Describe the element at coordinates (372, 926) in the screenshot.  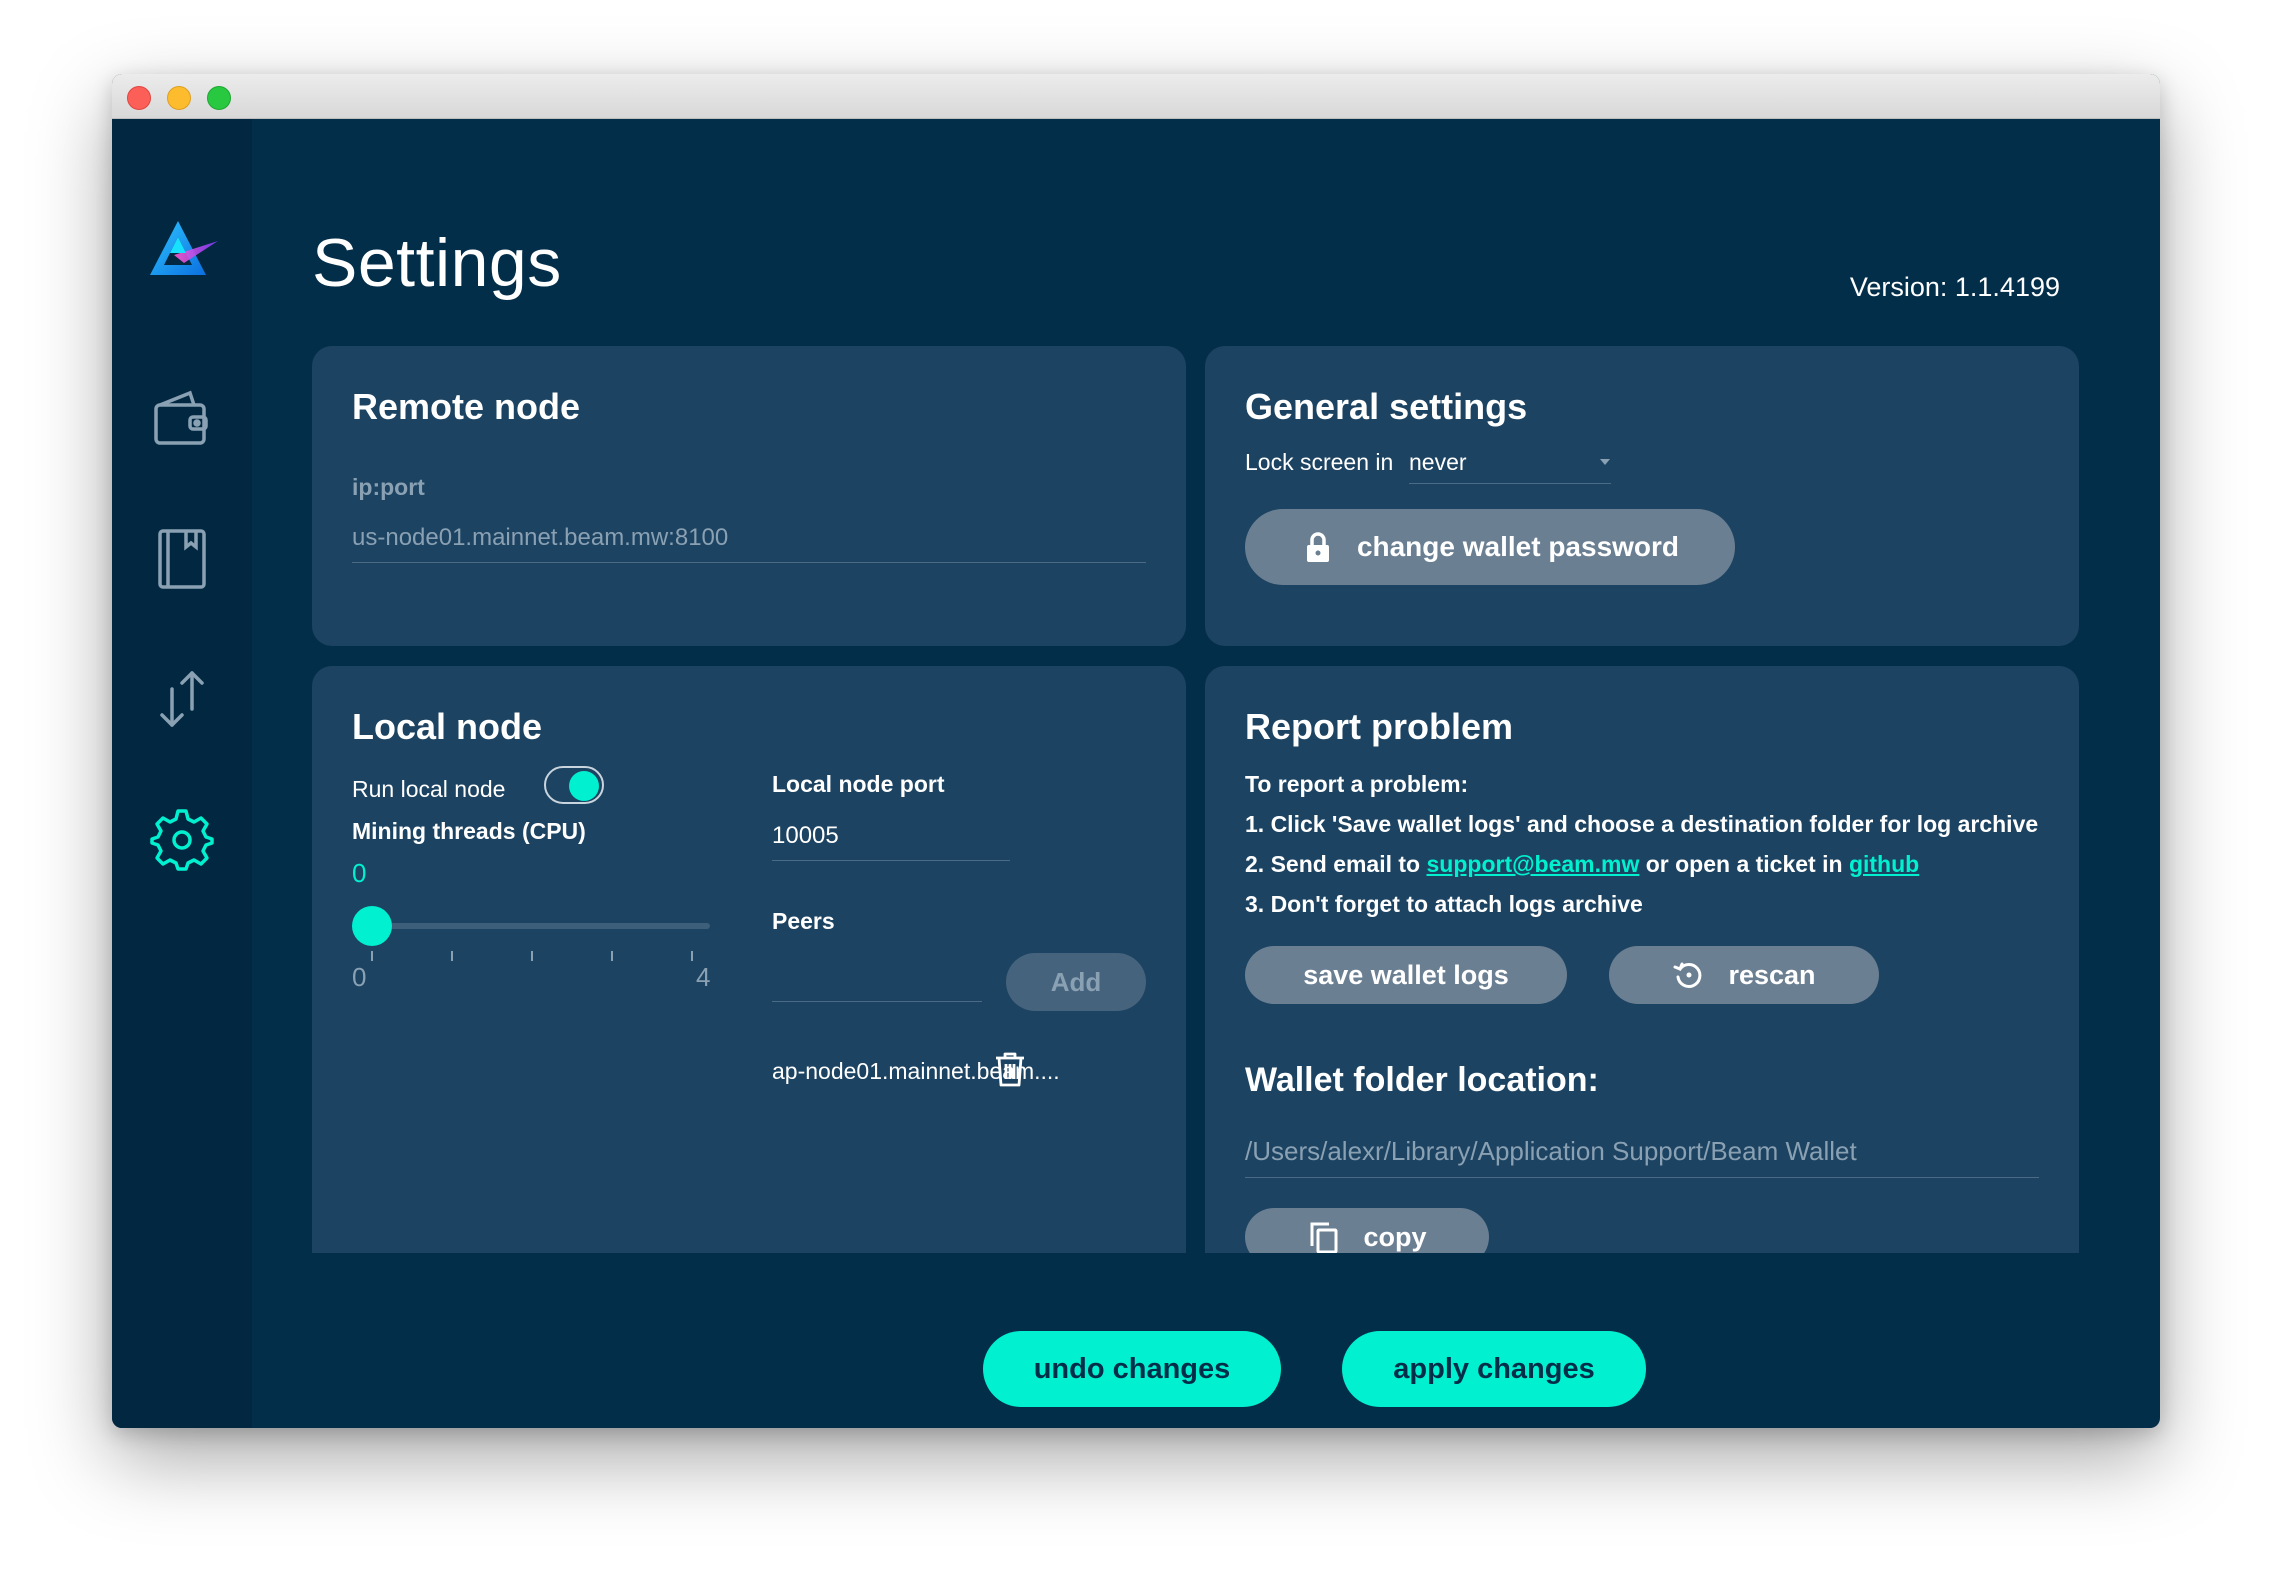
I see `mining-threads-slider-handle` at that location.